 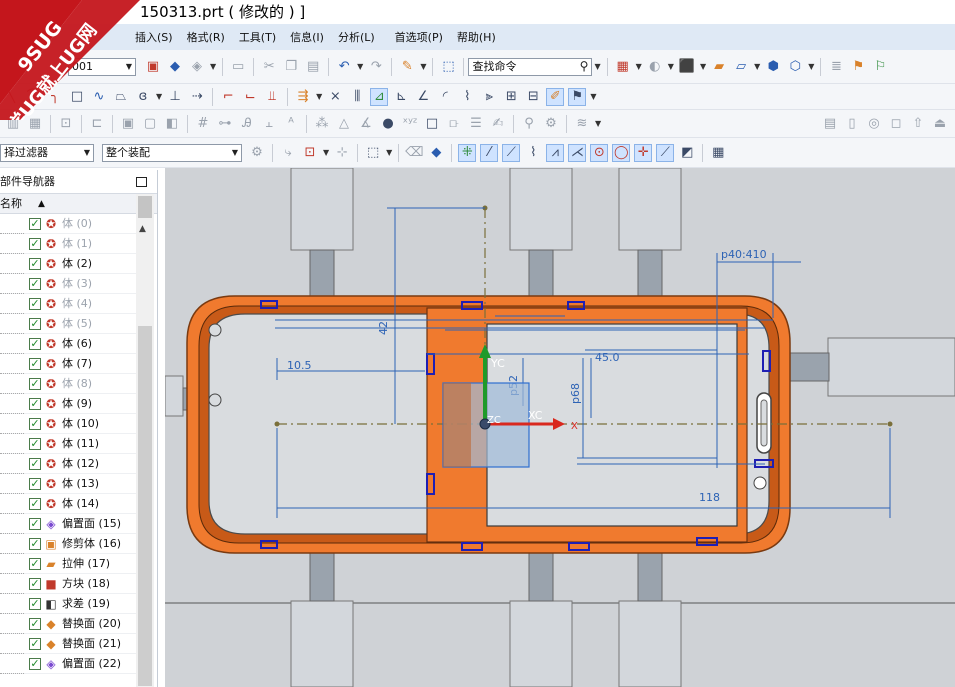 I want to click on navigator-row: ✓ ✪ 体 (12), so click(x=68, y=464).